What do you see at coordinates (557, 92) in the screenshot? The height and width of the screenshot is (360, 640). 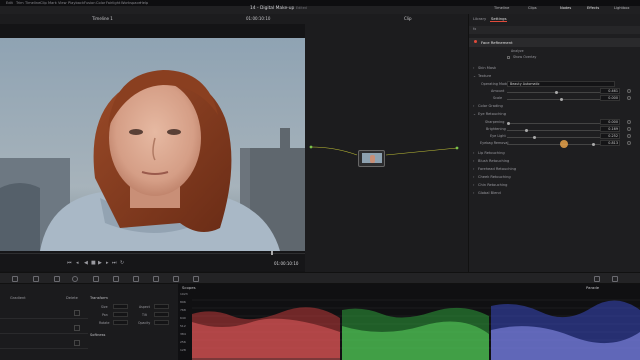 I see `amount-slider-knob` at bounding box center [557, 92].